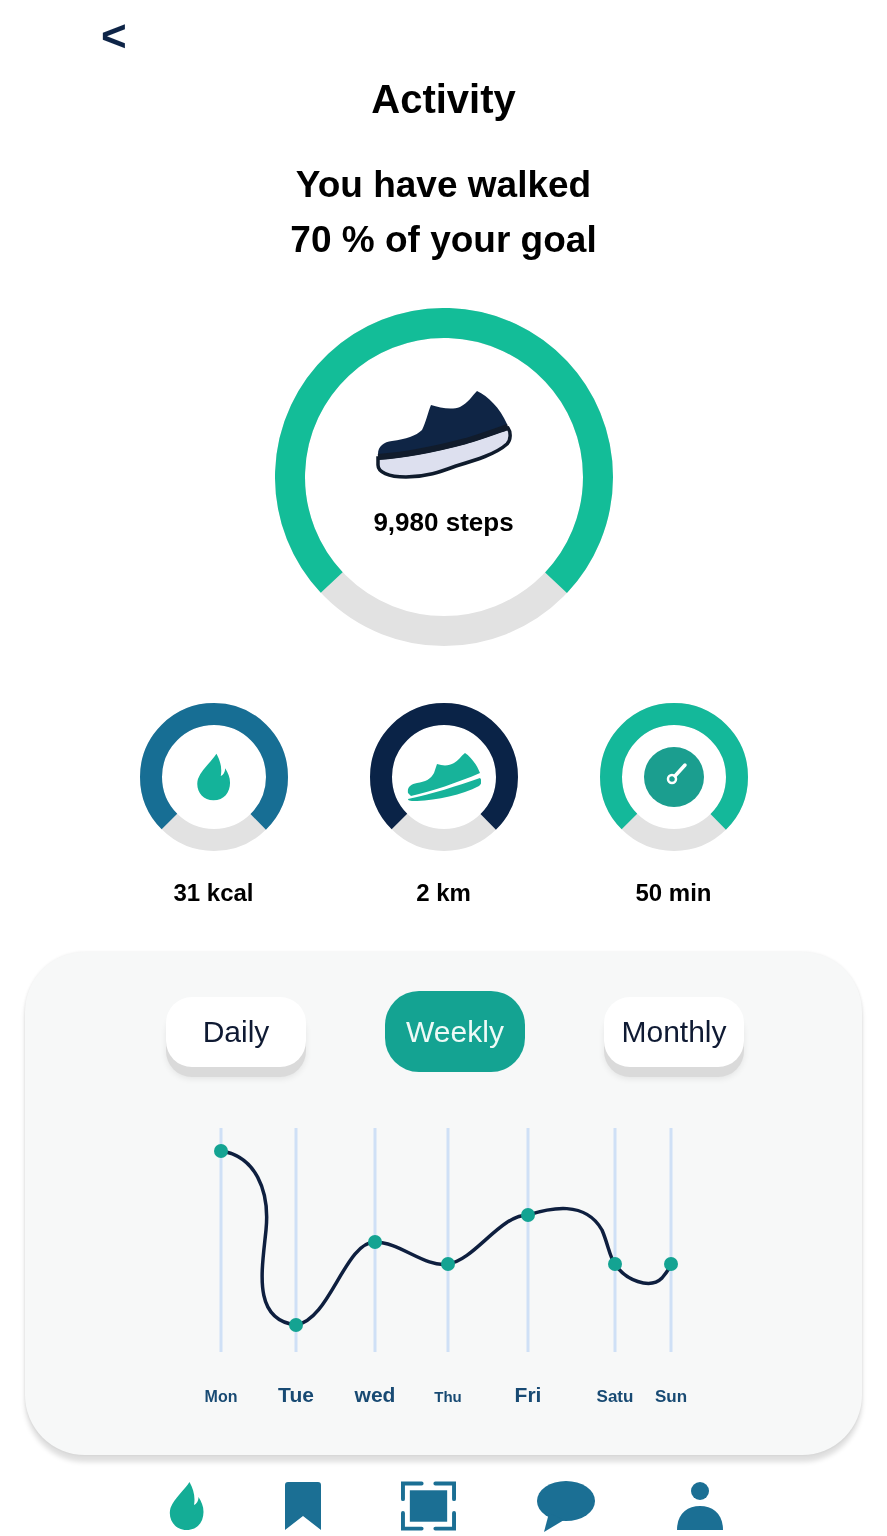 The height and width of the screenshot is (1536, 887). What do you see at coordinates (114, 36) in the screenshot?
I see `back-button: <` at bounding box center [114, 36].